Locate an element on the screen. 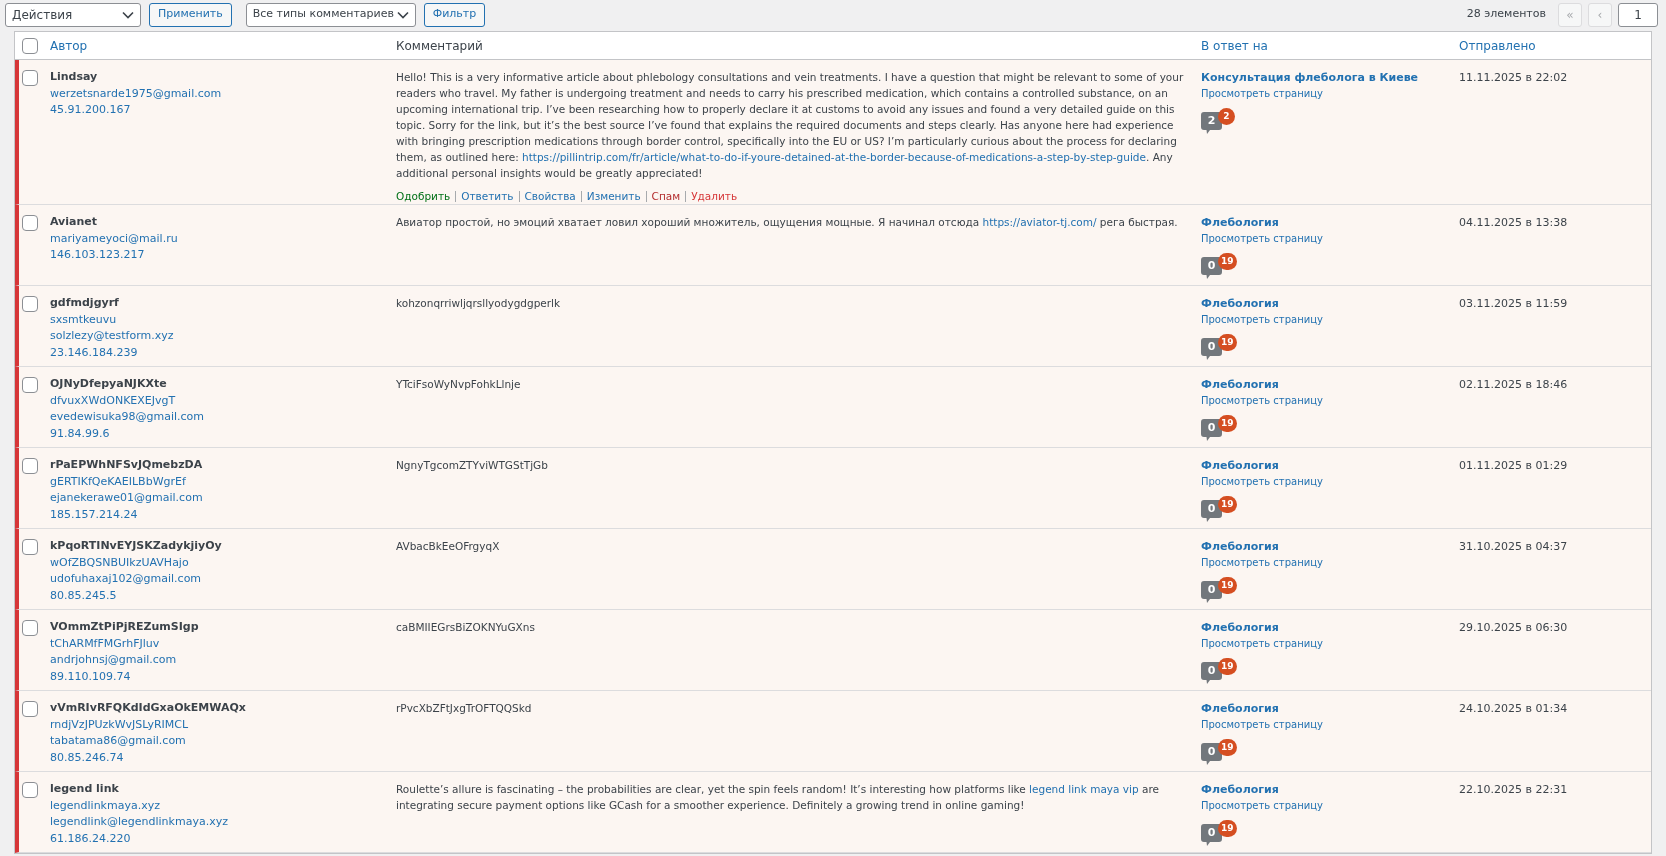 The width and height of the screenshot is (1666, 856). comment-type-select: Все типы комментариев is located at coordinates (330, 14).